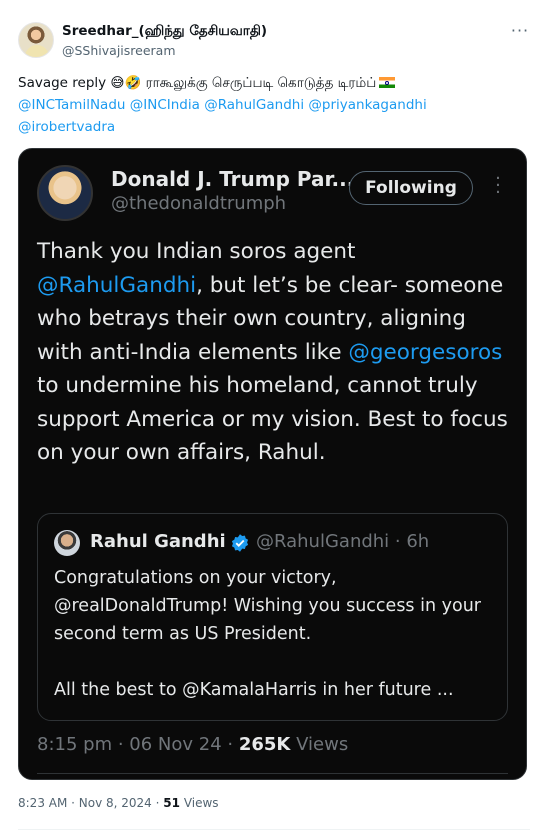 Image resolution: width=547 pixels, height=836 pixels. I want to click on tweet-views-count: 51, so click(171, 803).